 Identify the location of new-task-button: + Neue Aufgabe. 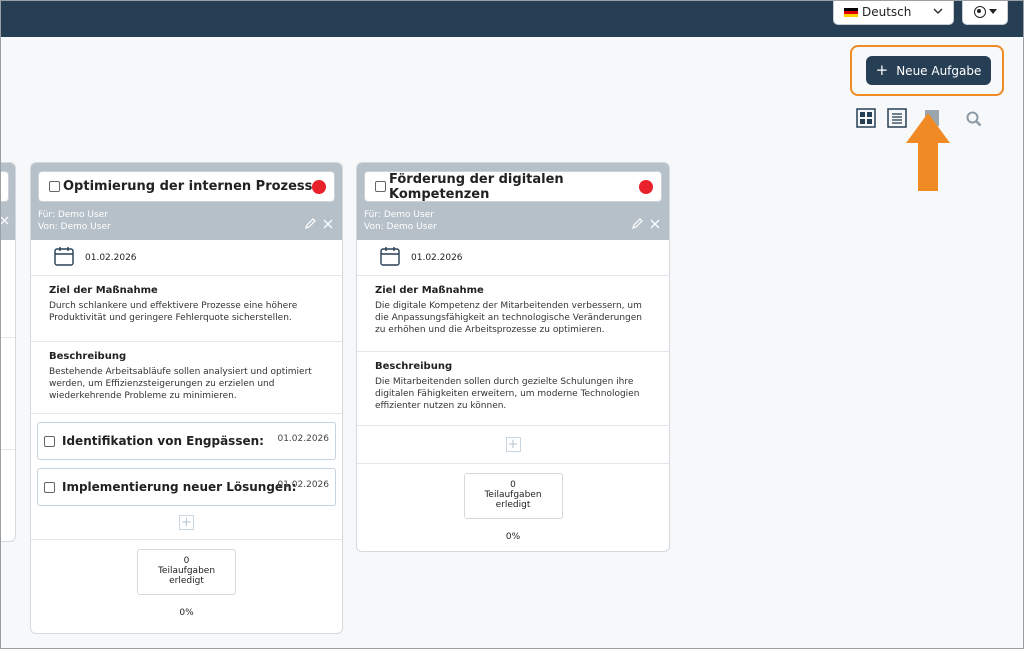
(928, 70).